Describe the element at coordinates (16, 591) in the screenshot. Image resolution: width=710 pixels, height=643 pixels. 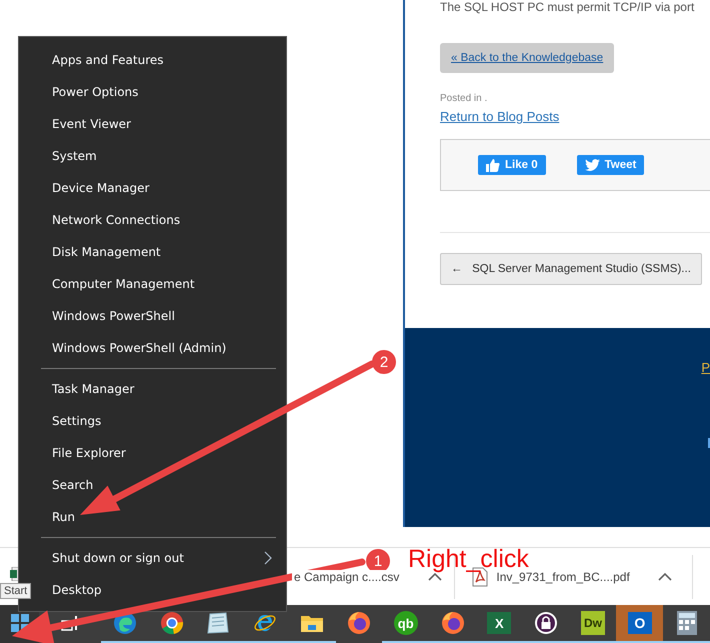
I see `start-tooltip: Start` at that location.